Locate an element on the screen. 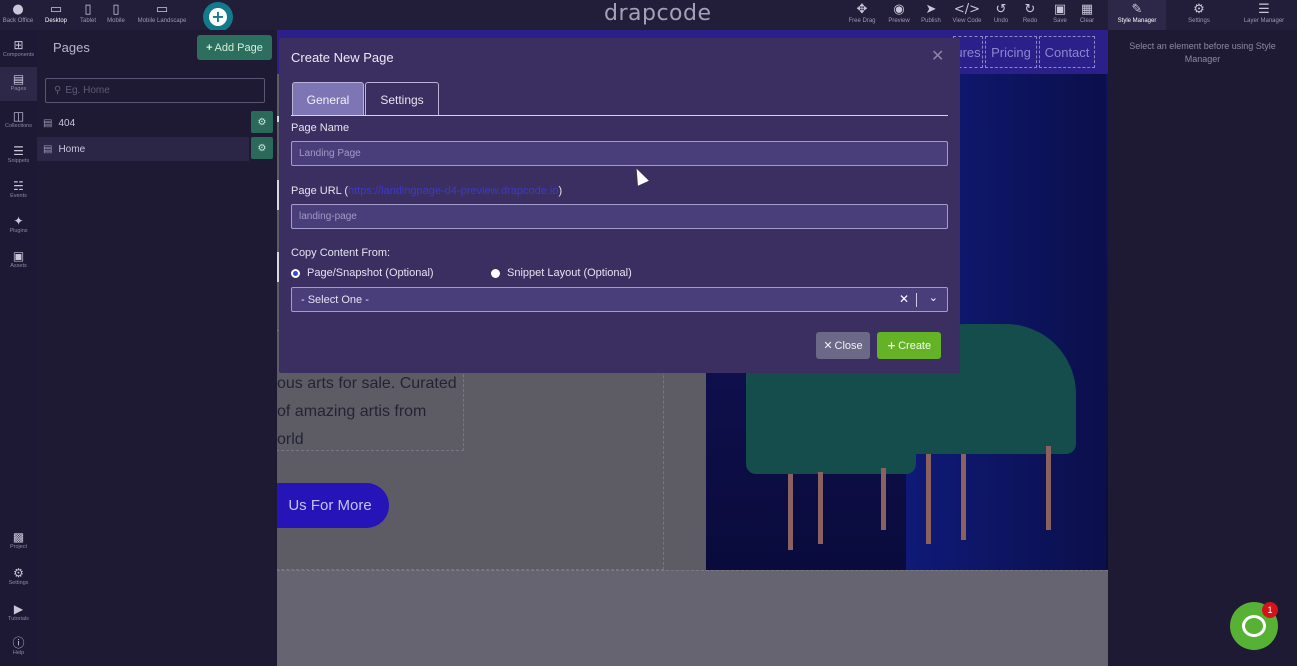  redo-icon: ↻ is located at coordinates (1030, 9).